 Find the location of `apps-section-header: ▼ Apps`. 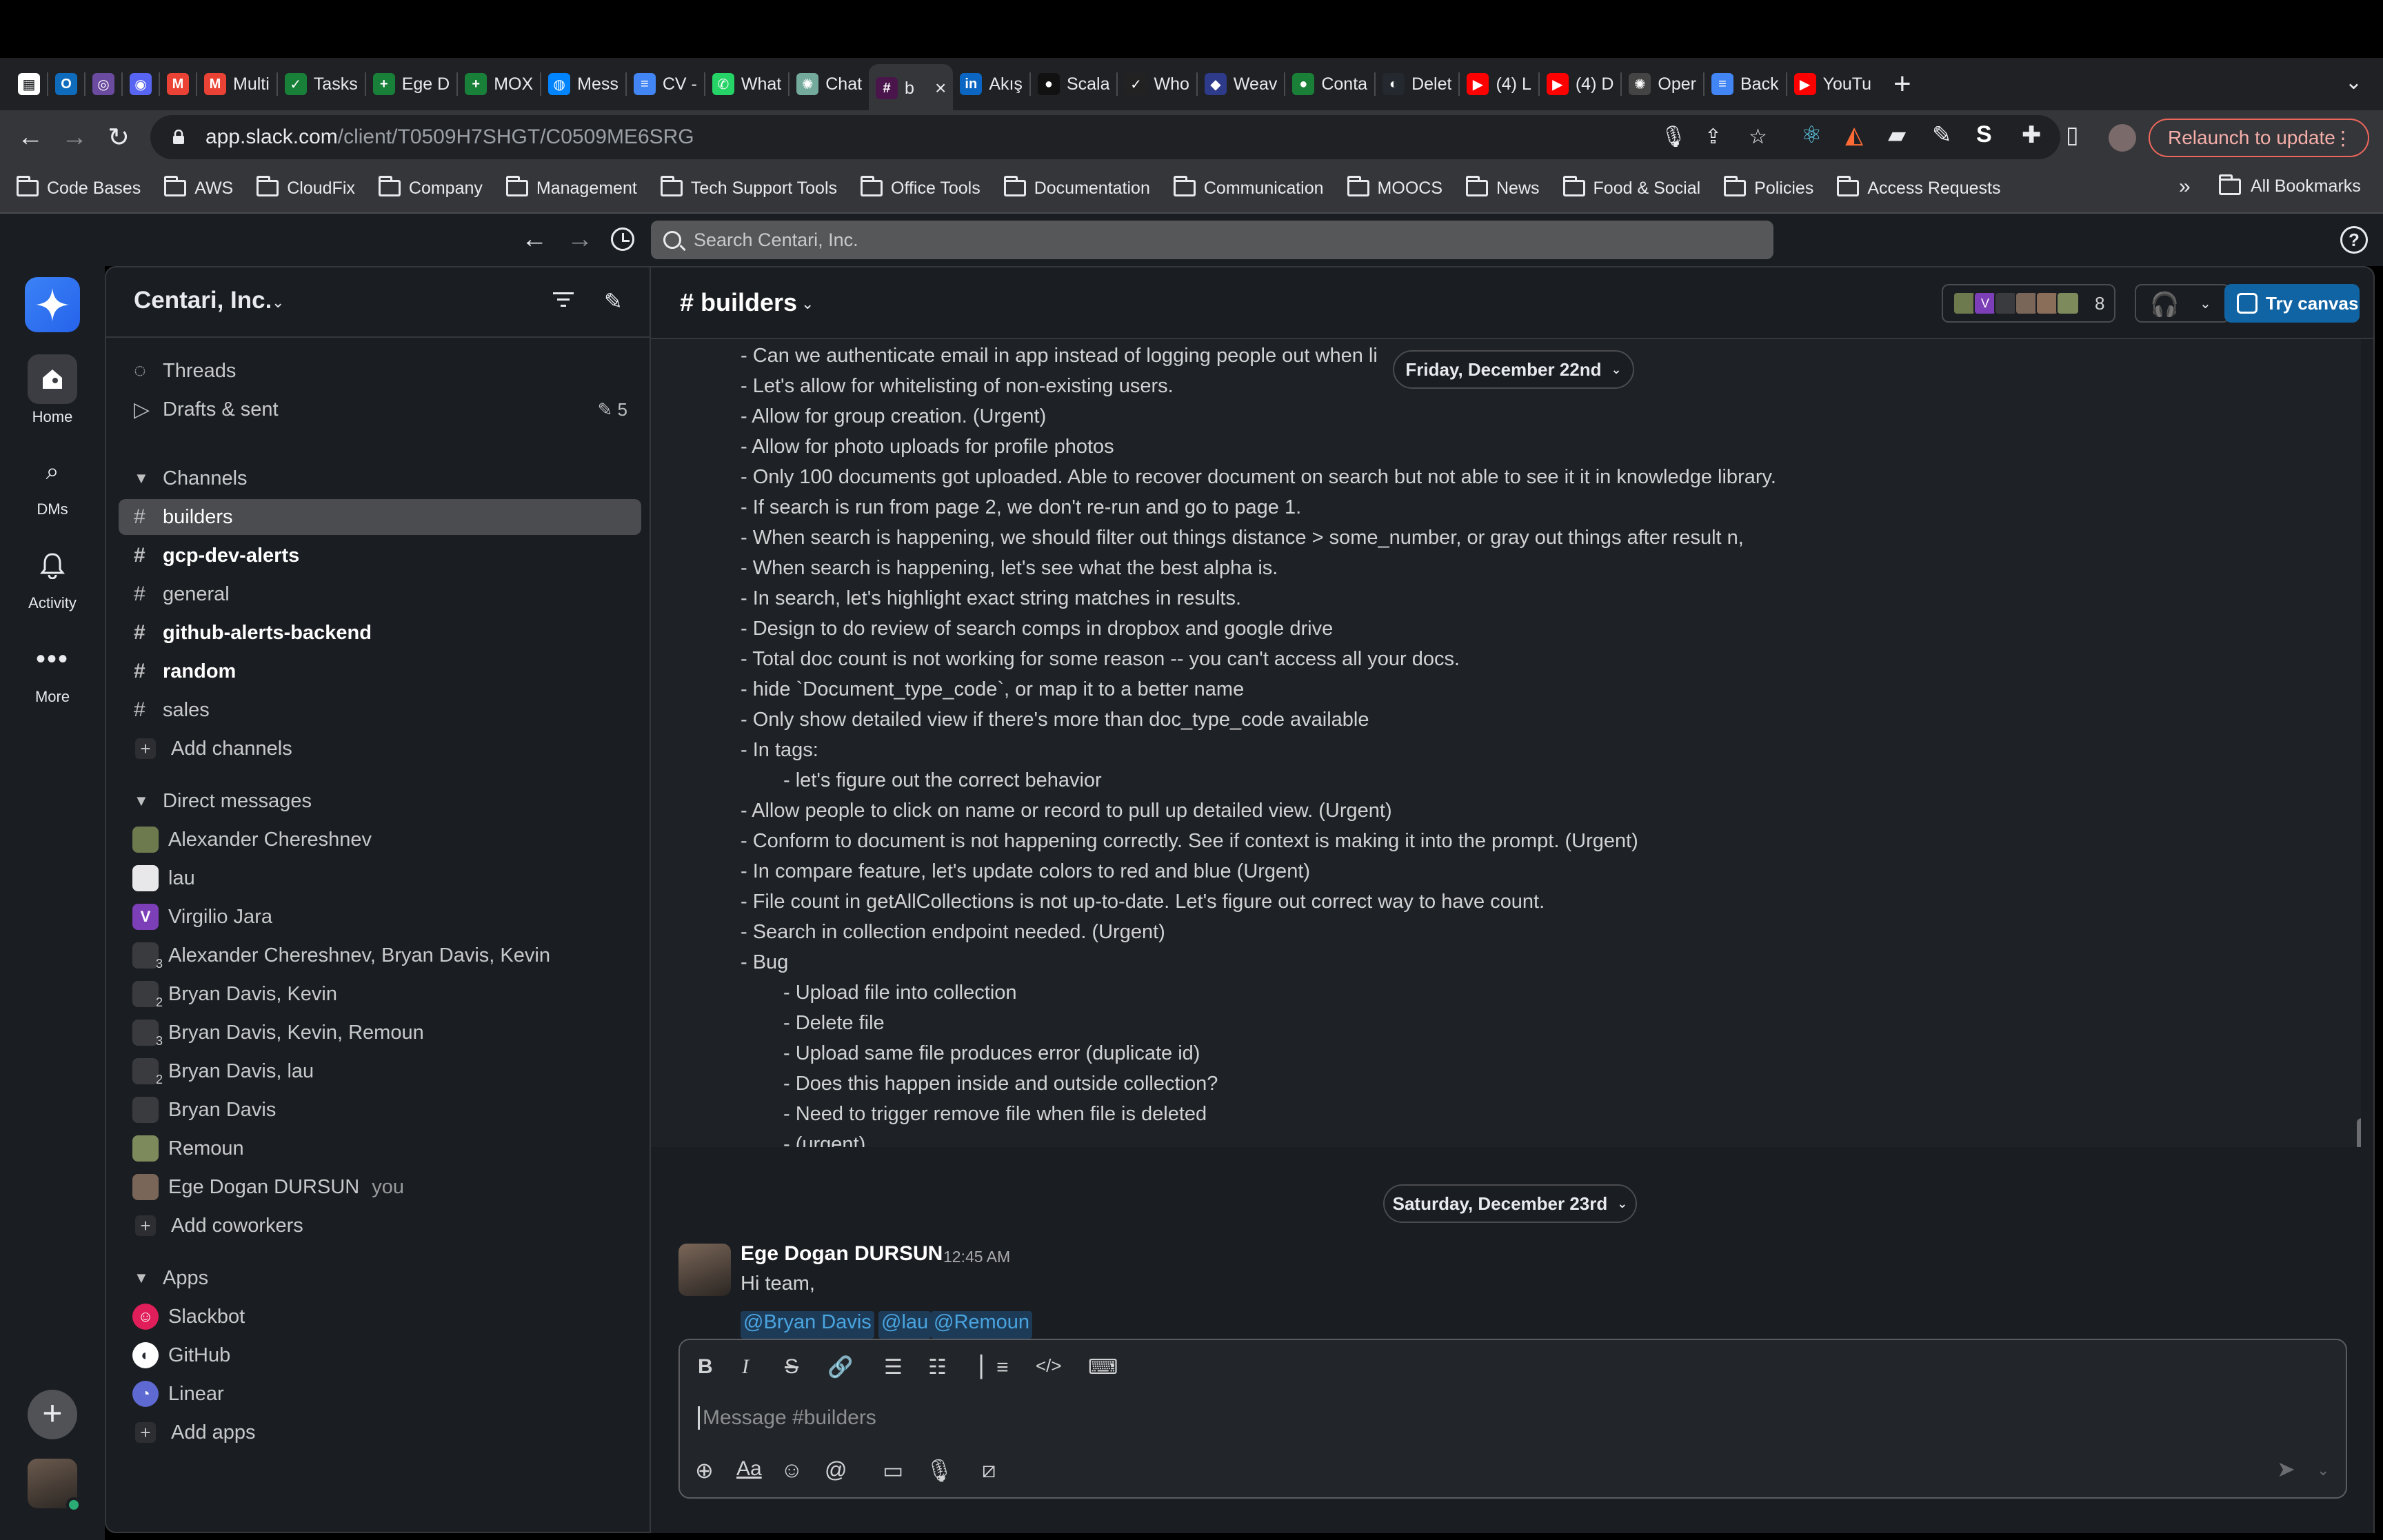

apps-section-header: ▼ Apps is located at coordinates (380, 1278).